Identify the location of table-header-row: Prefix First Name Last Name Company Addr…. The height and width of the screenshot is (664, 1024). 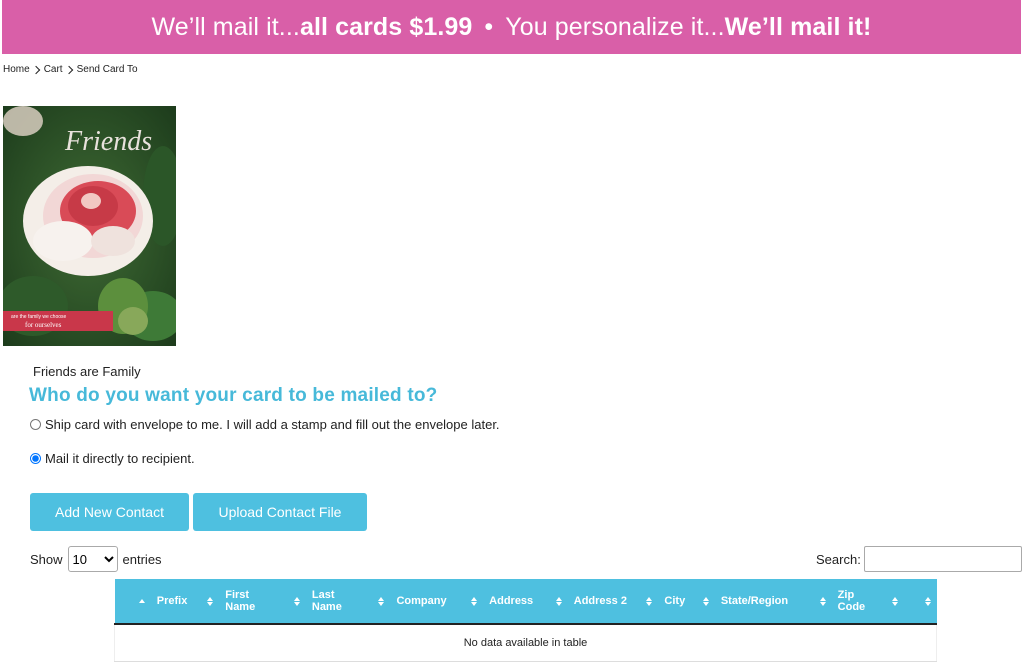
(525, 602).